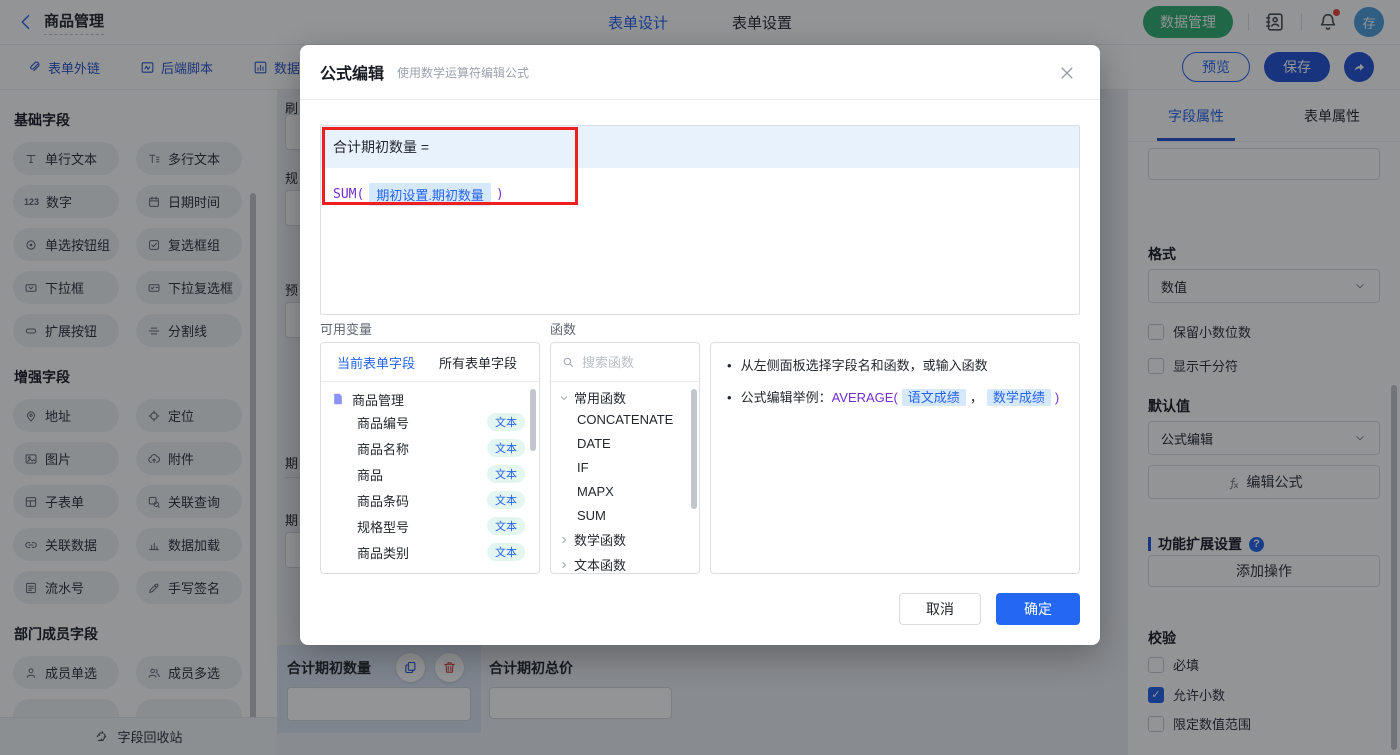 This screenshot has width=1400, height=755. What do you see at coordinates (376, 362) in the screenshot?
I see `tab-current-form-fields: 当前表单字段` at bounding box center [376, 362].